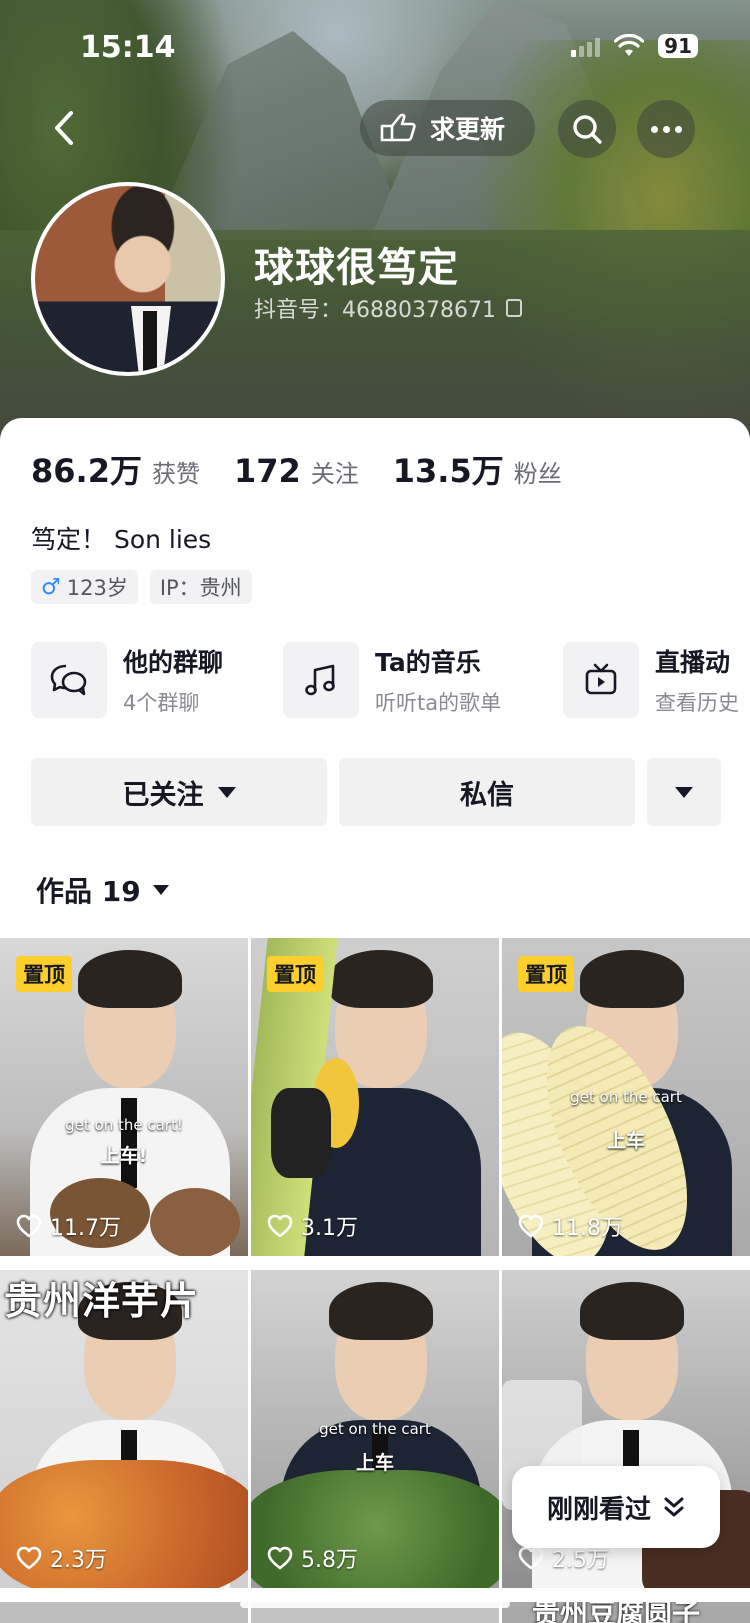  Describe the element at coordinates (586, 46) in the screenshot. I see `signal-icon` at that location.